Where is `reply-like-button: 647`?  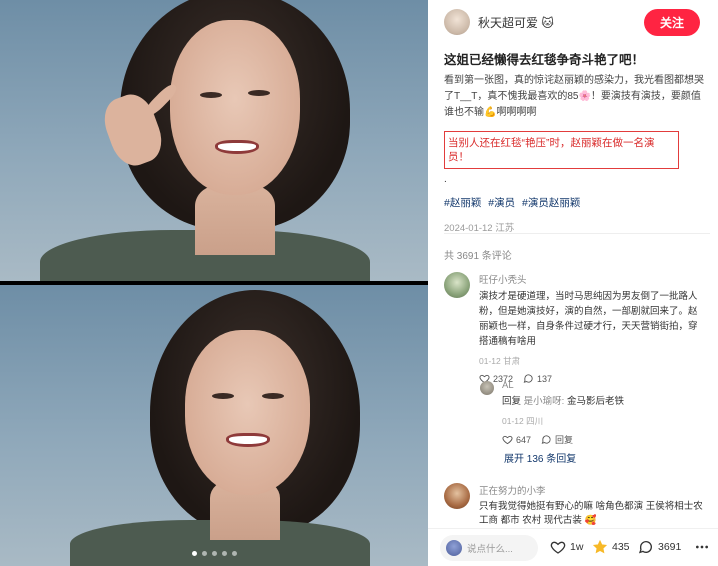
reply-like-button: 647 is located at coordinates (516, 439).